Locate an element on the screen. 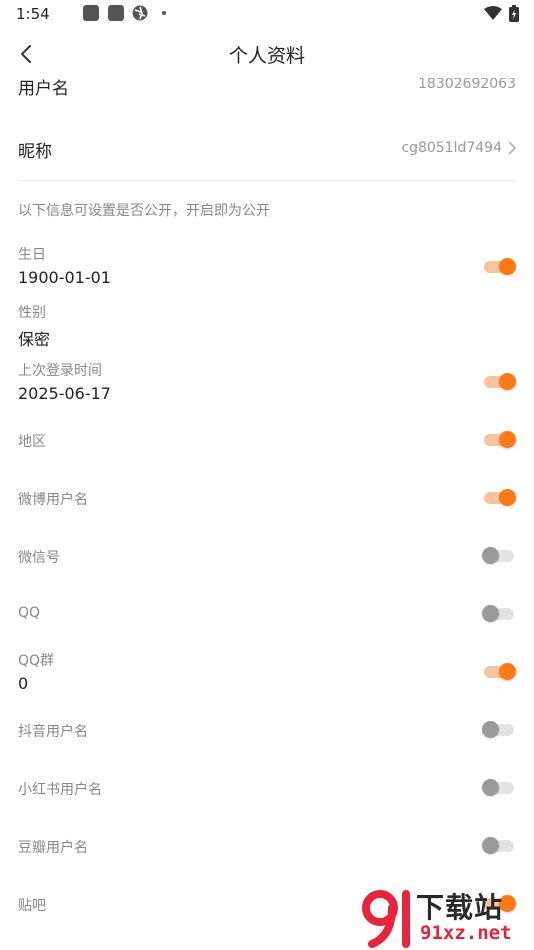 The image size is (534, 950). page-title: 个人资料 is located at coordinates (266, 56).